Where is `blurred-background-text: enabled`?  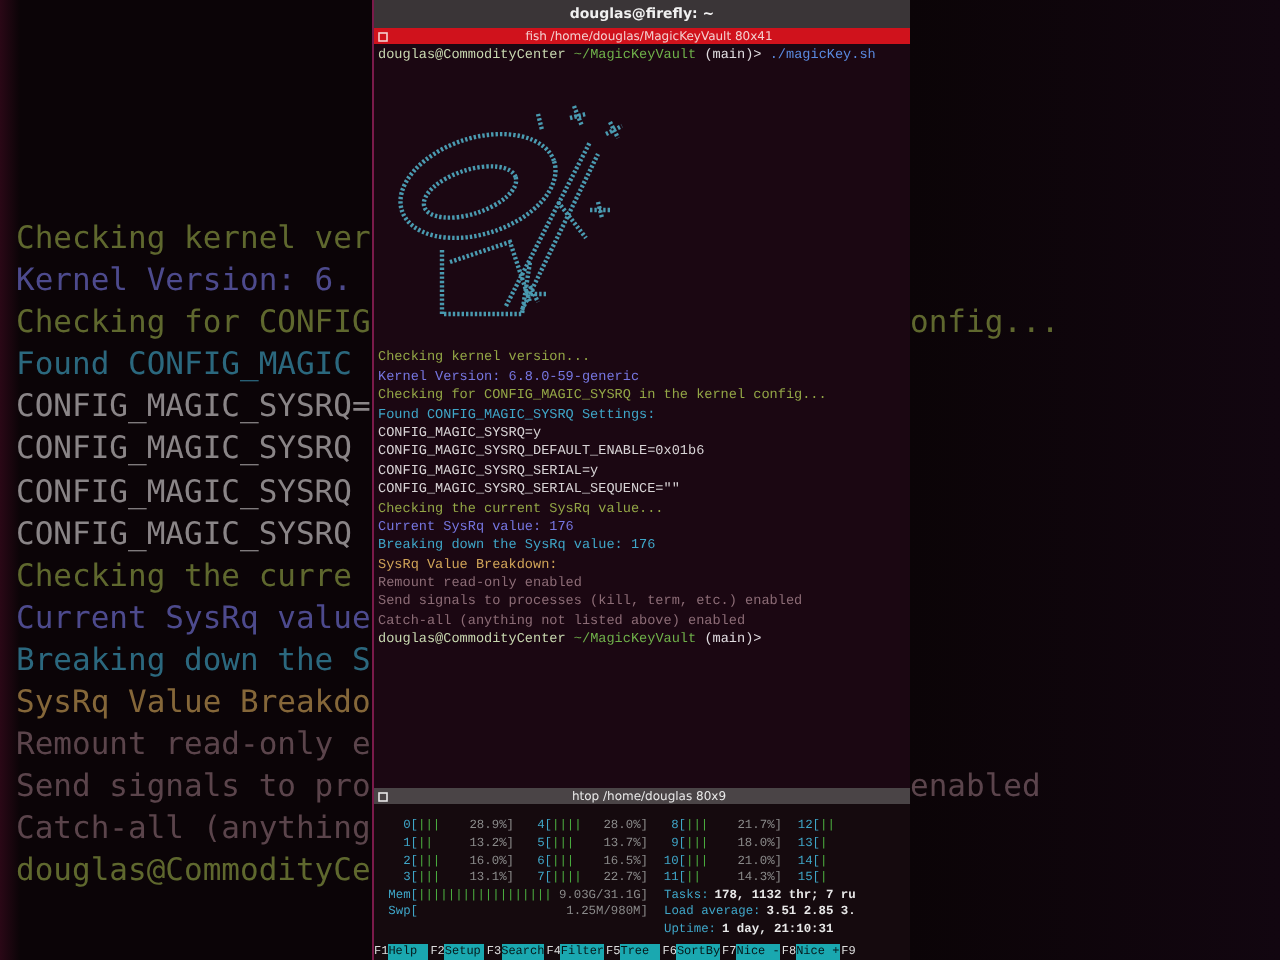 blurred-background-text: enabled is located at coordinates (975, 786).